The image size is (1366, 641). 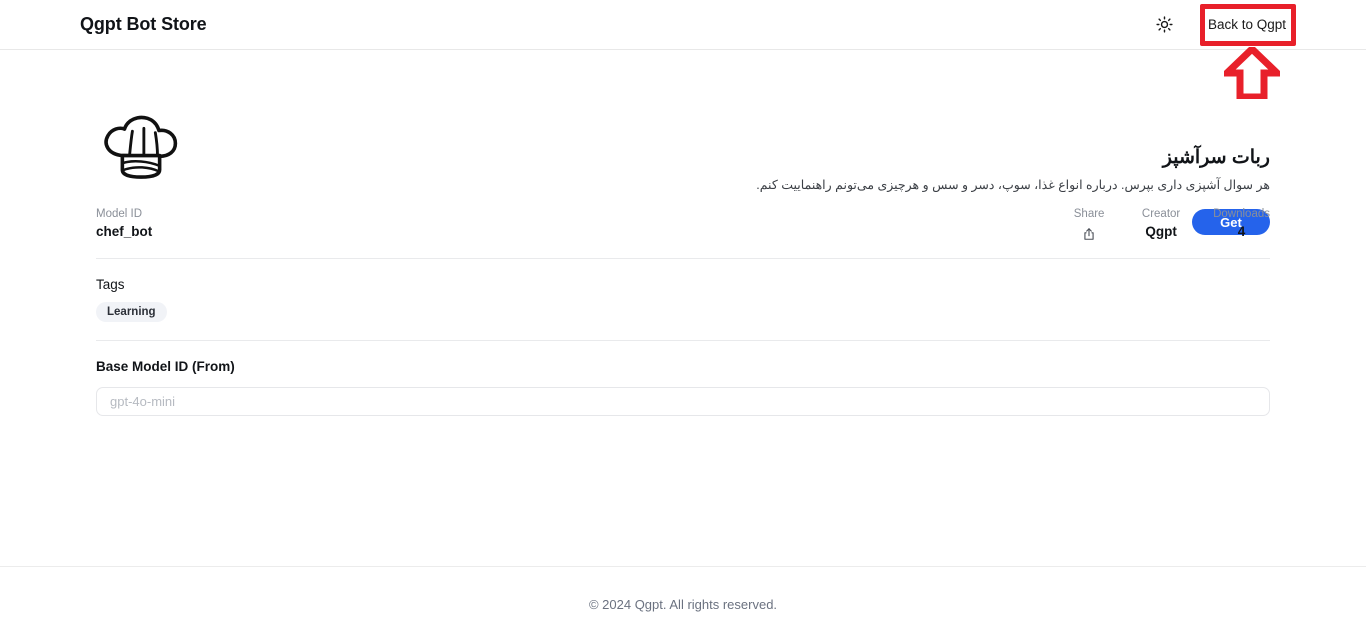 I want to click on base-model-label: Base Model ID (From), so click(x=165, y=366).